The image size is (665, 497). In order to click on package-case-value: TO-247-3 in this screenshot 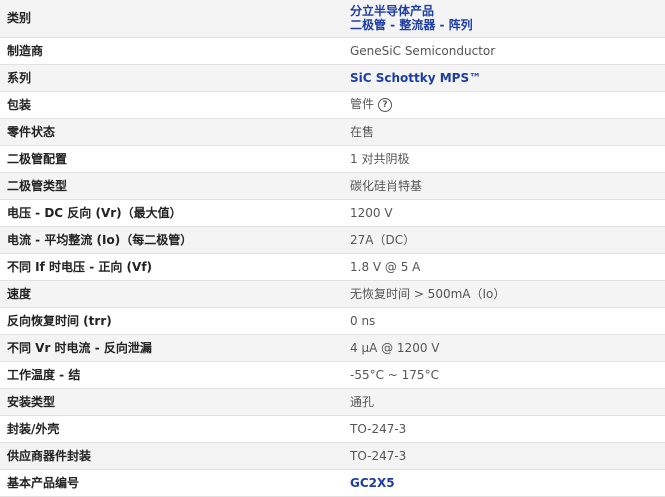, I will do `click(504, 429)`.